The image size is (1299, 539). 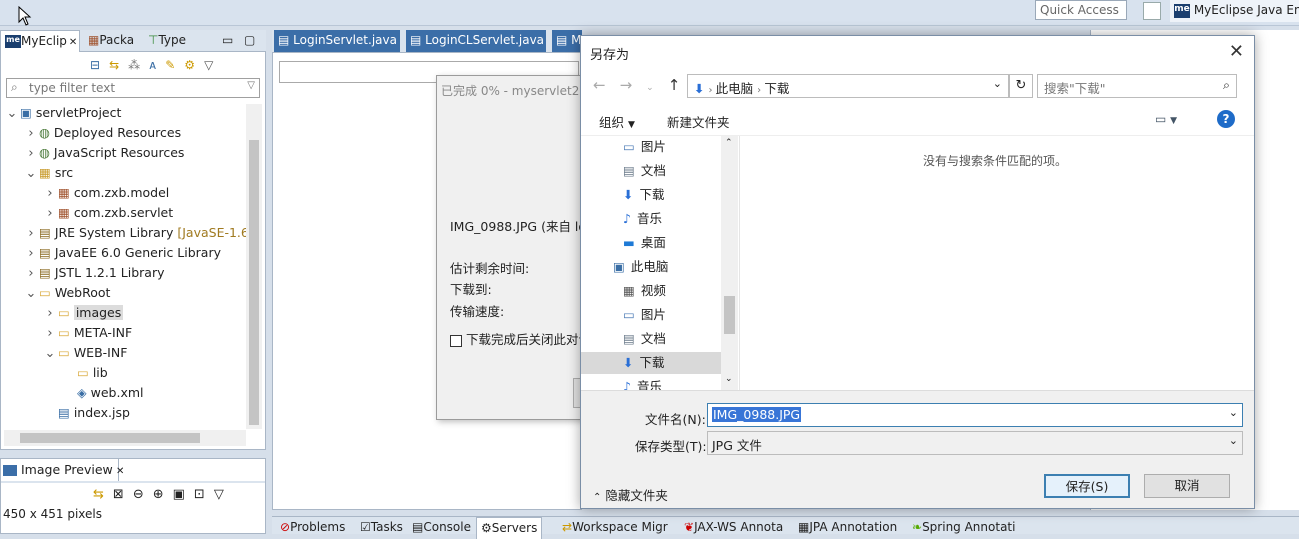 What do you see at coordinates (1187, 486) in the screenshot?
I see `cancel-button: 取消` at bounding box center [1187, 486].